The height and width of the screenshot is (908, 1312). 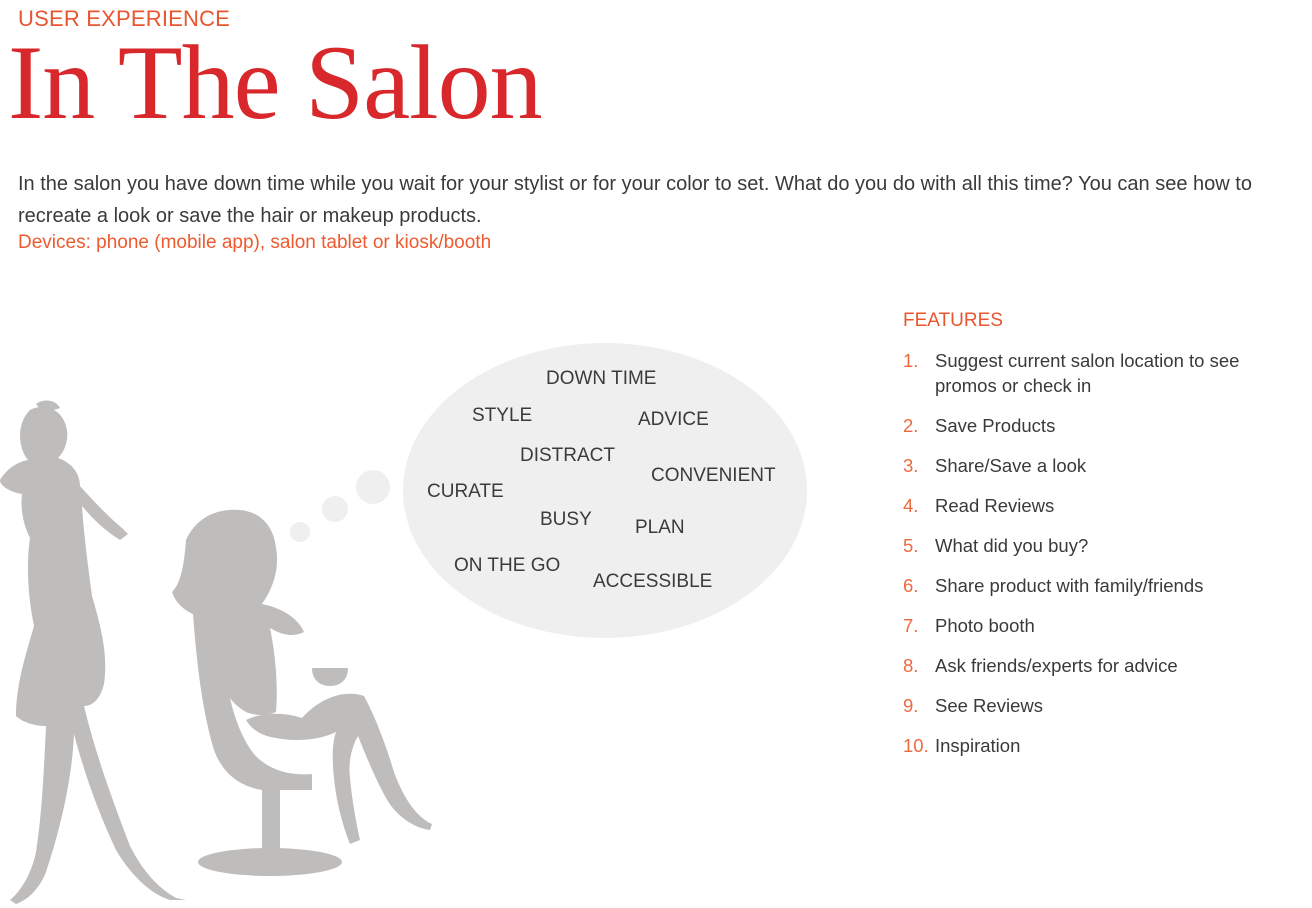 I want to click on bubble-word-accessible: ACCESSIBLE, so click(x=653, y=581).